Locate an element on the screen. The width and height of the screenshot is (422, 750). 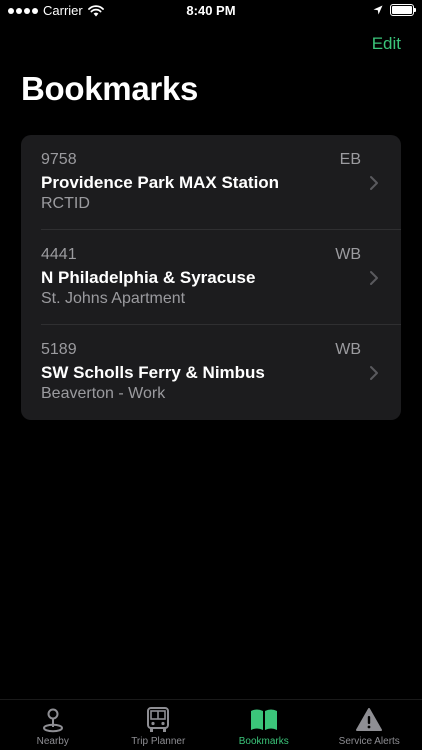
status-right is located at coordinates (394, 10).